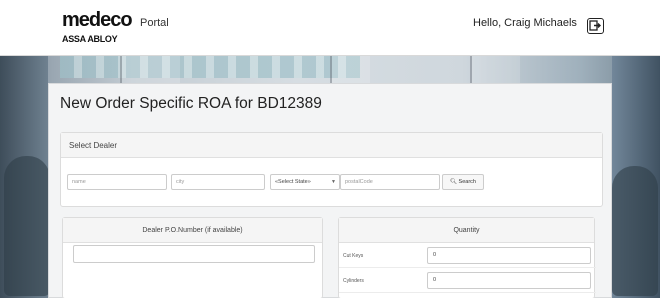 This screenshot has height=298, width=660. I want to click on dealer-po-input, so click(194, 254).